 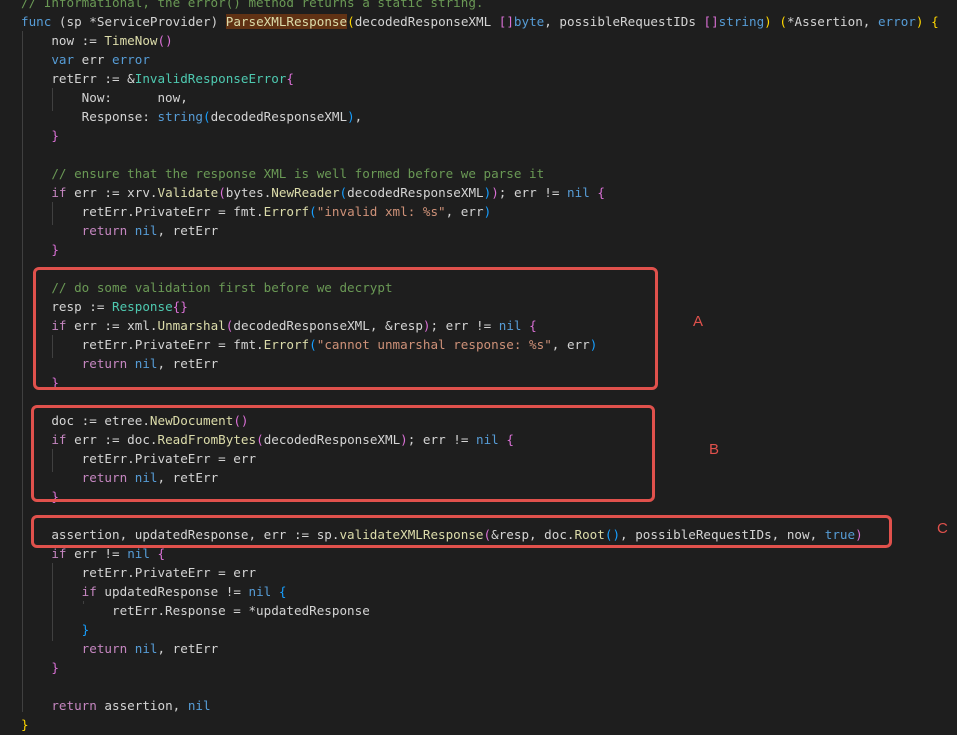 I want to click on code-token: if, so click(x=59, y=553).